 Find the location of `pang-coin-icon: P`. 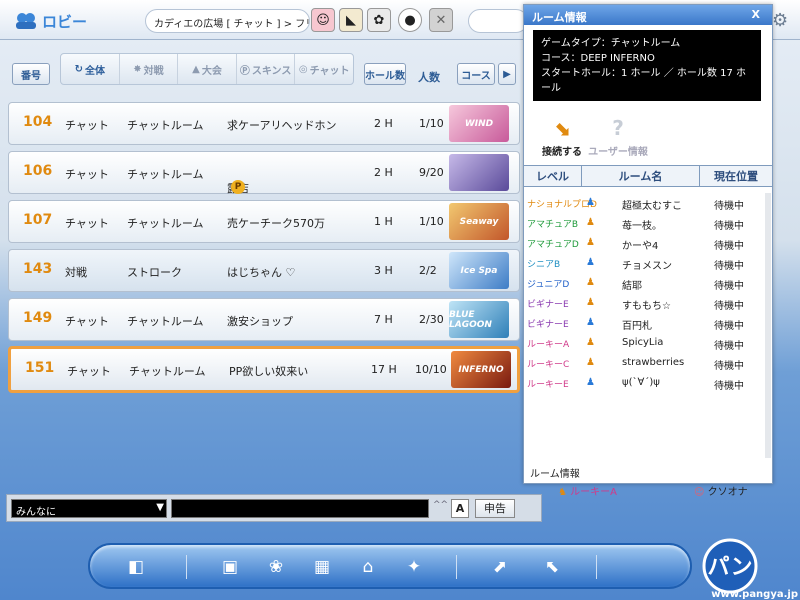

pang-coin-icon: P is located at coordinates (238, 187).